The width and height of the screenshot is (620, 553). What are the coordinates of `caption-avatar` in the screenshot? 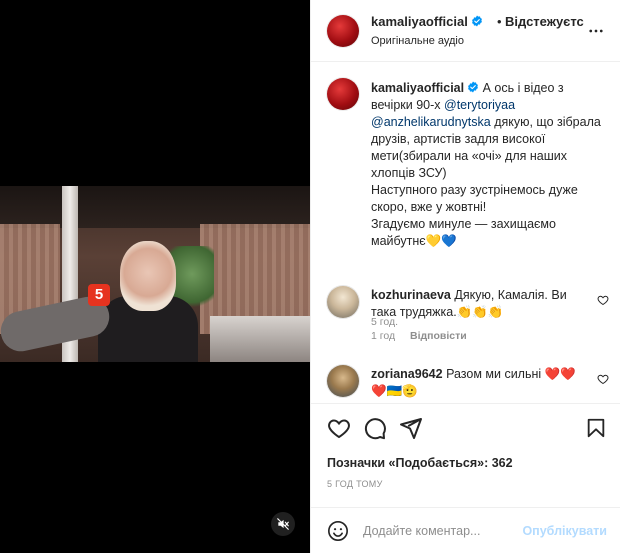 It's located at (343, 94).